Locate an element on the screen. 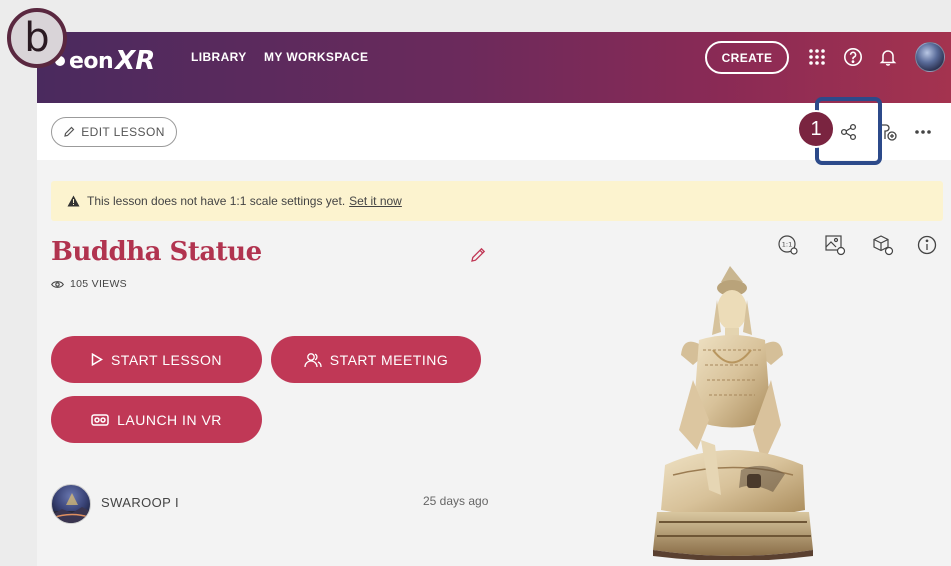  author-date: 25 days ago is located at coordinates (456, 501).